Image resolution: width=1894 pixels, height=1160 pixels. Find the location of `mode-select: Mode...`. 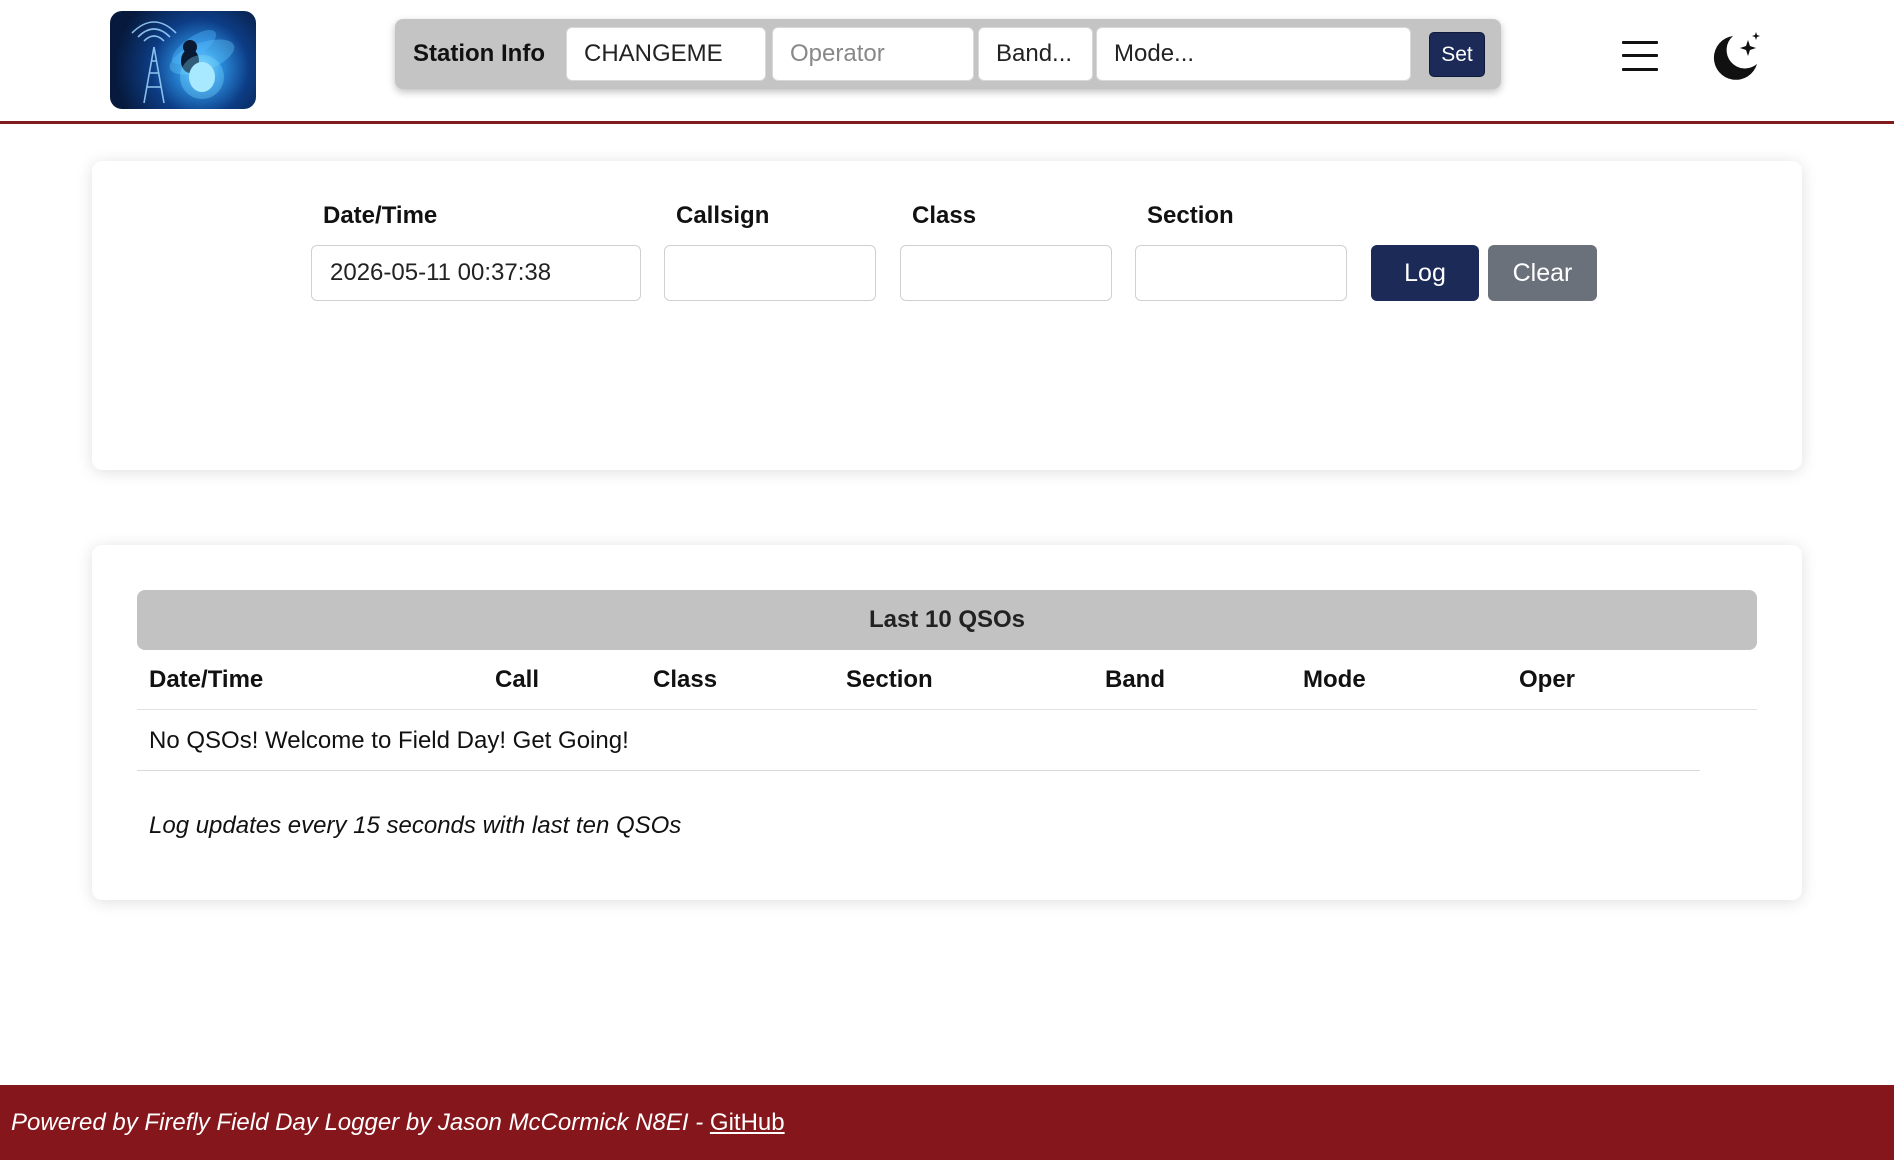

mode-select: Mode... is located at coordinates (1253, 54).